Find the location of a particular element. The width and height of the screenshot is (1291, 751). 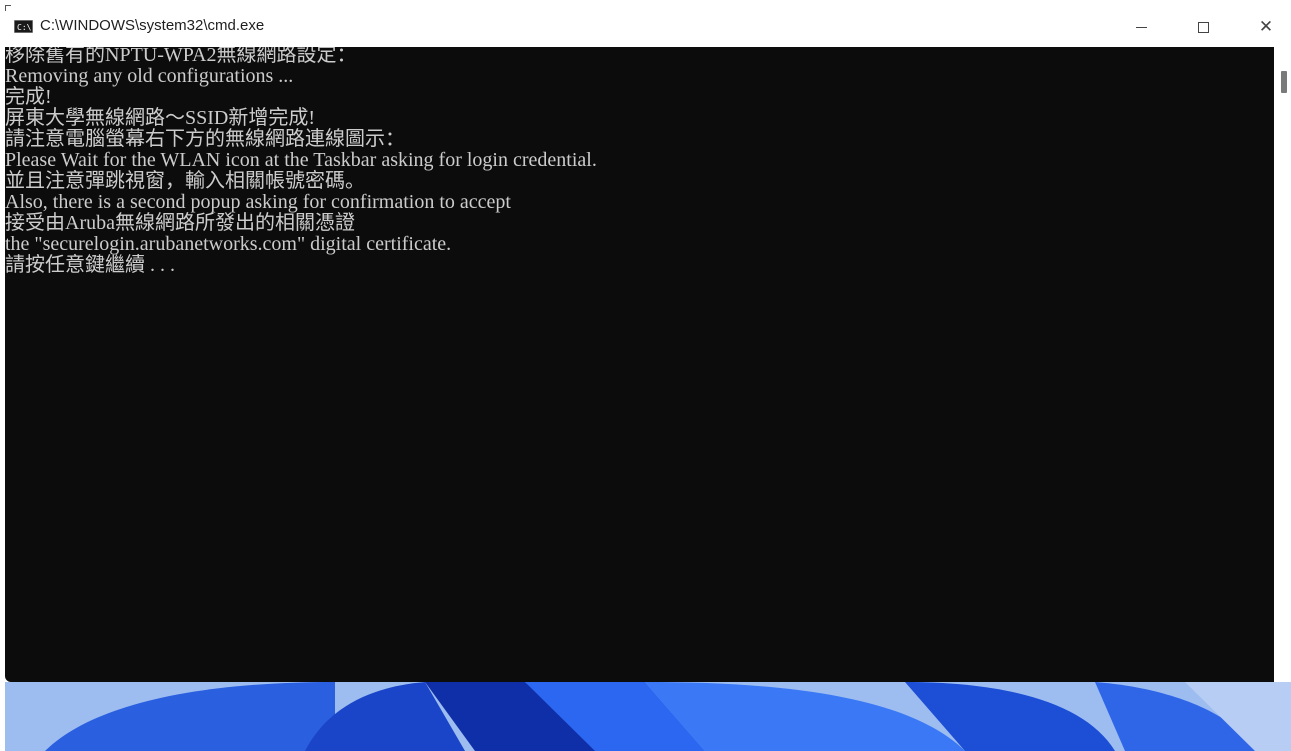

resize-corner is located at coordinates (8, 8).